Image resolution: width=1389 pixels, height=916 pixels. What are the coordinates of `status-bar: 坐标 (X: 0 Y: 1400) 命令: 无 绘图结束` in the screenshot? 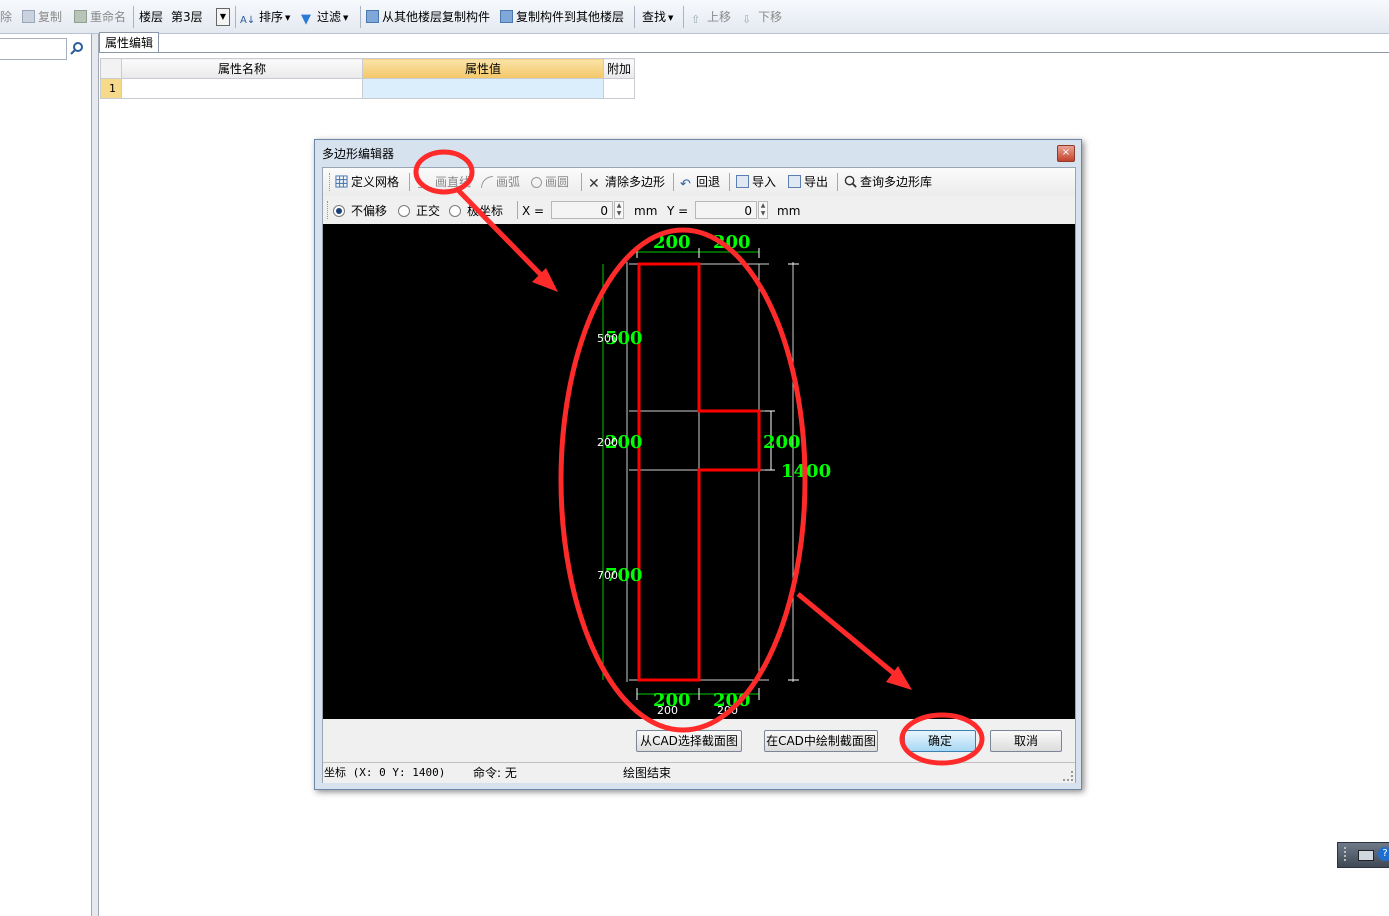 It's located at (699, 772).